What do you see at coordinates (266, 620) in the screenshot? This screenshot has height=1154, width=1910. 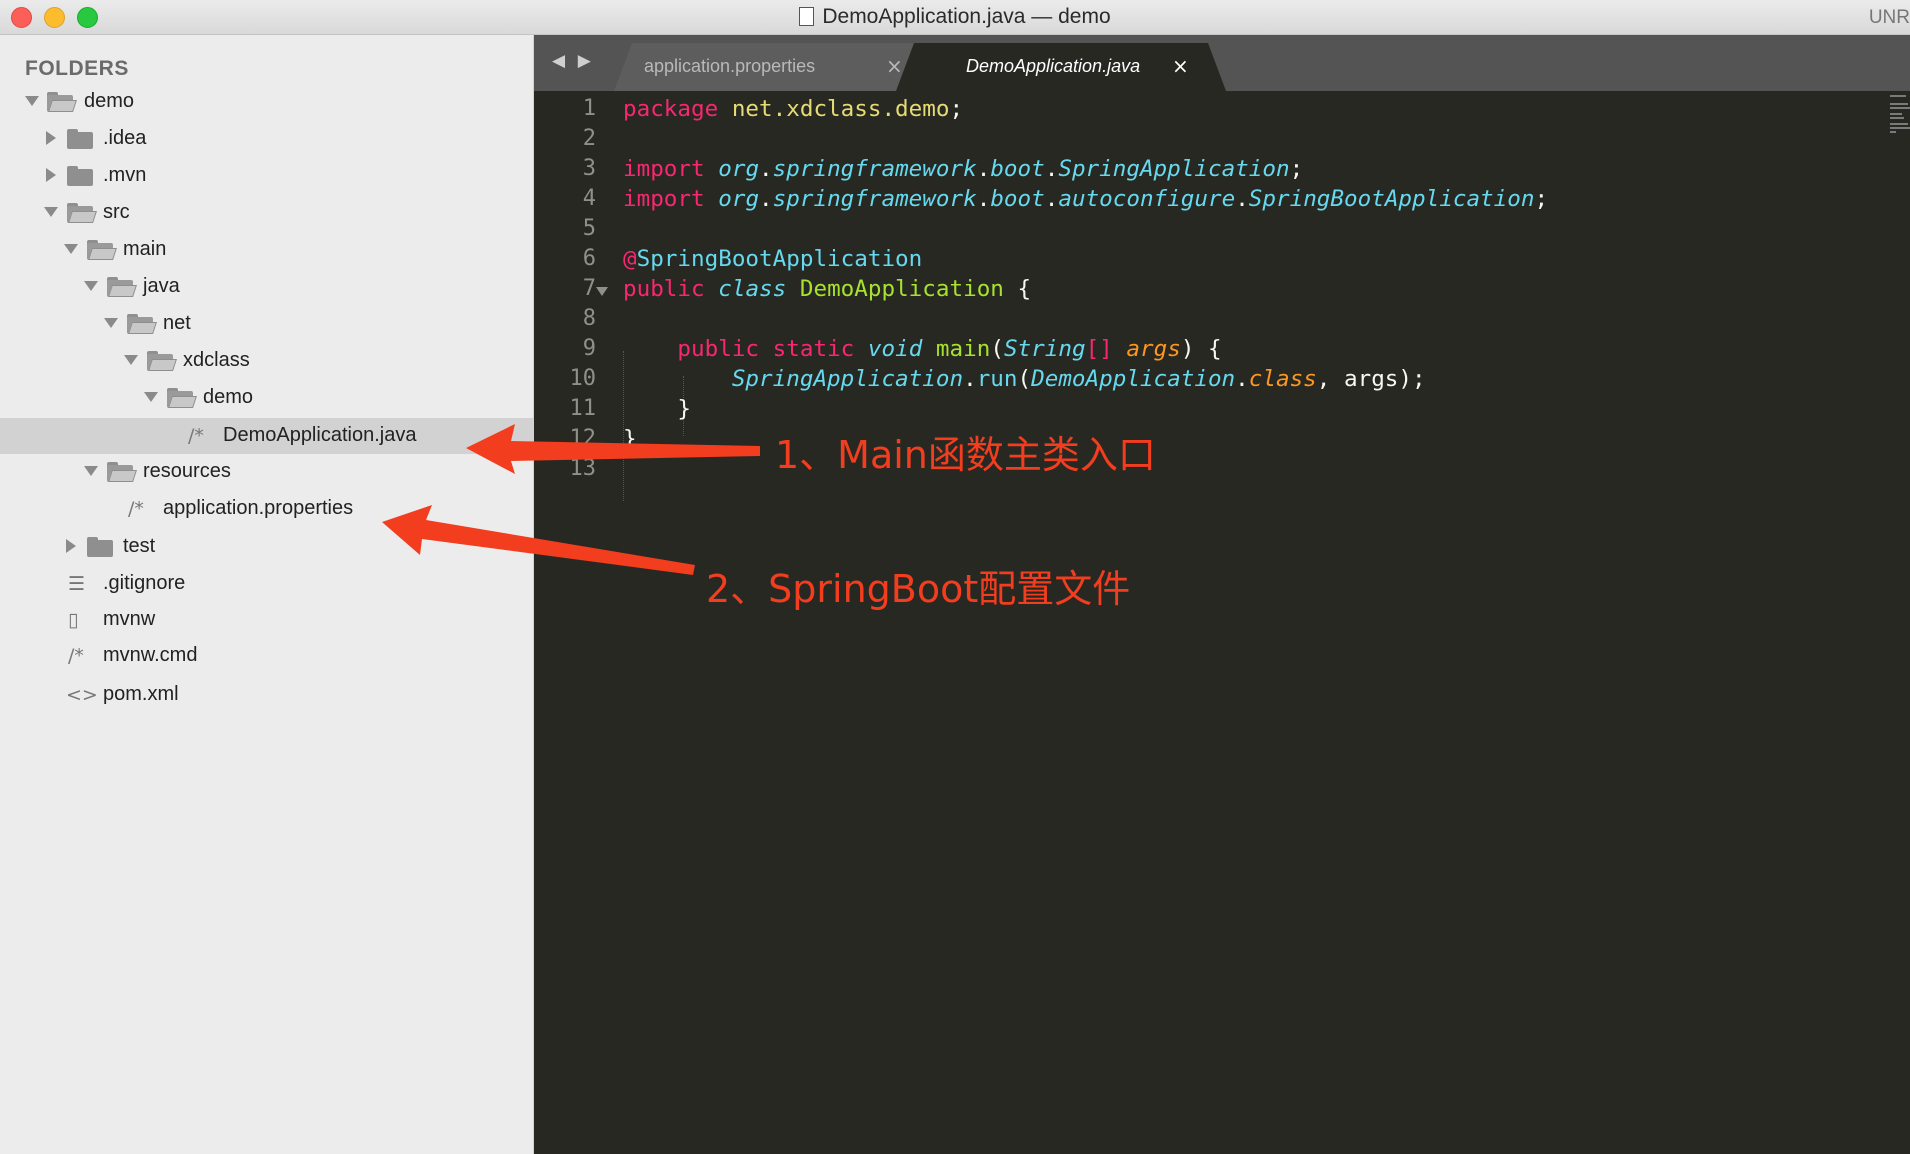 I see `tree-item-mvnw: ▯ mvnw` at bounding box center [266, 620].